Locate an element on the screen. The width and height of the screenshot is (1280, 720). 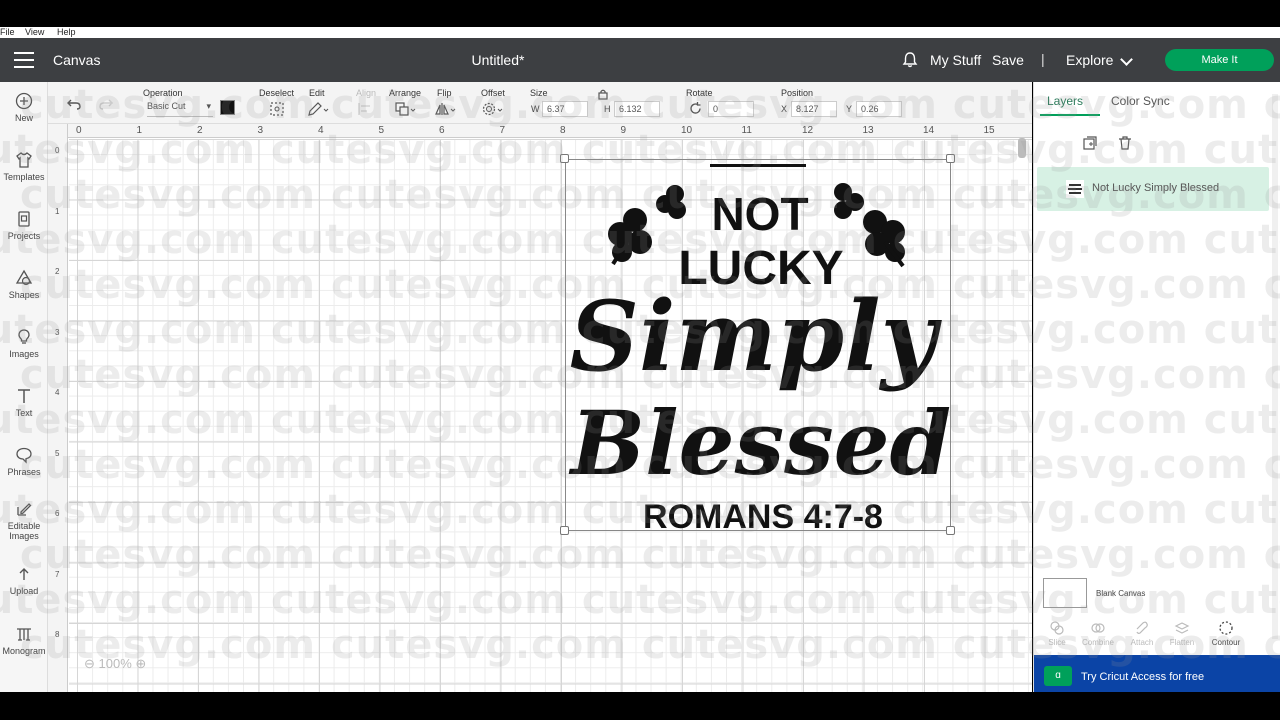
deselect-icon is located at coordinates (277, 109).